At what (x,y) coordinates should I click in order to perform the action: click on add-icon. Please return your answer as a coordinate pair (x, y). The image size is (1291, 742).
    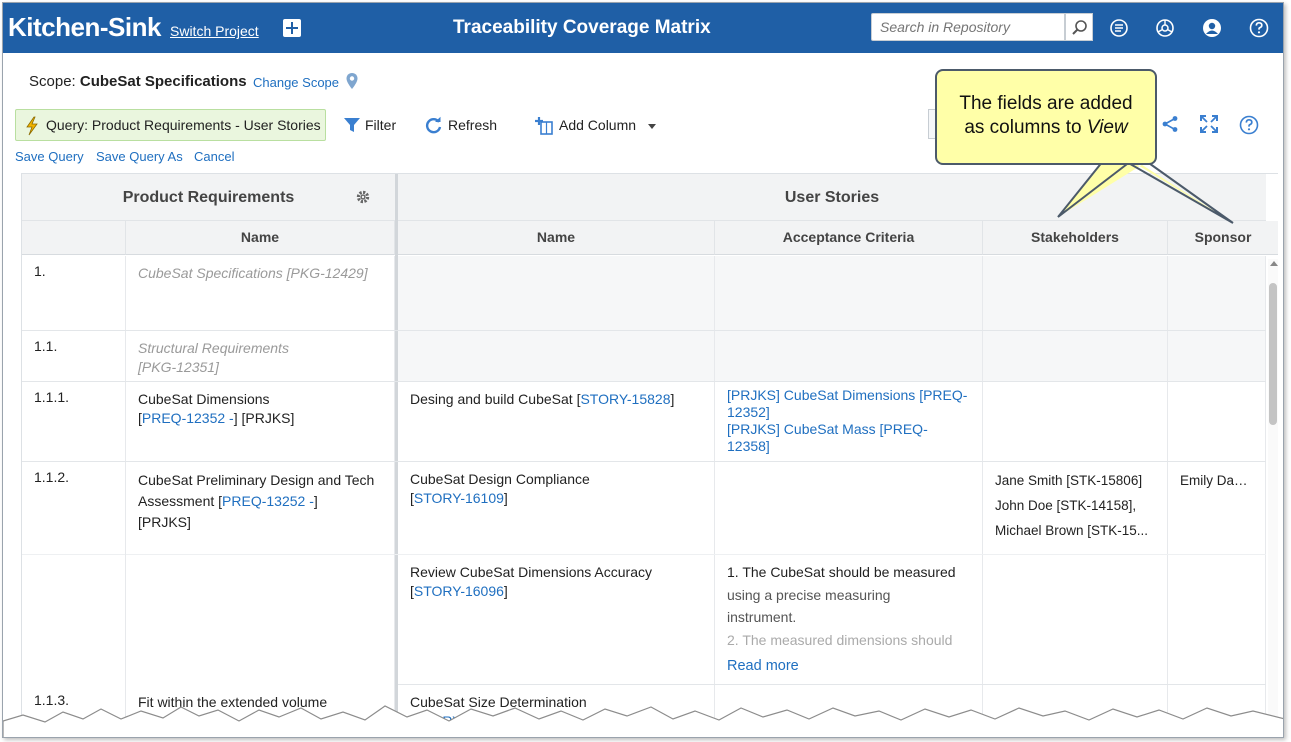
    Looking at the image, I should click on (292, 28).